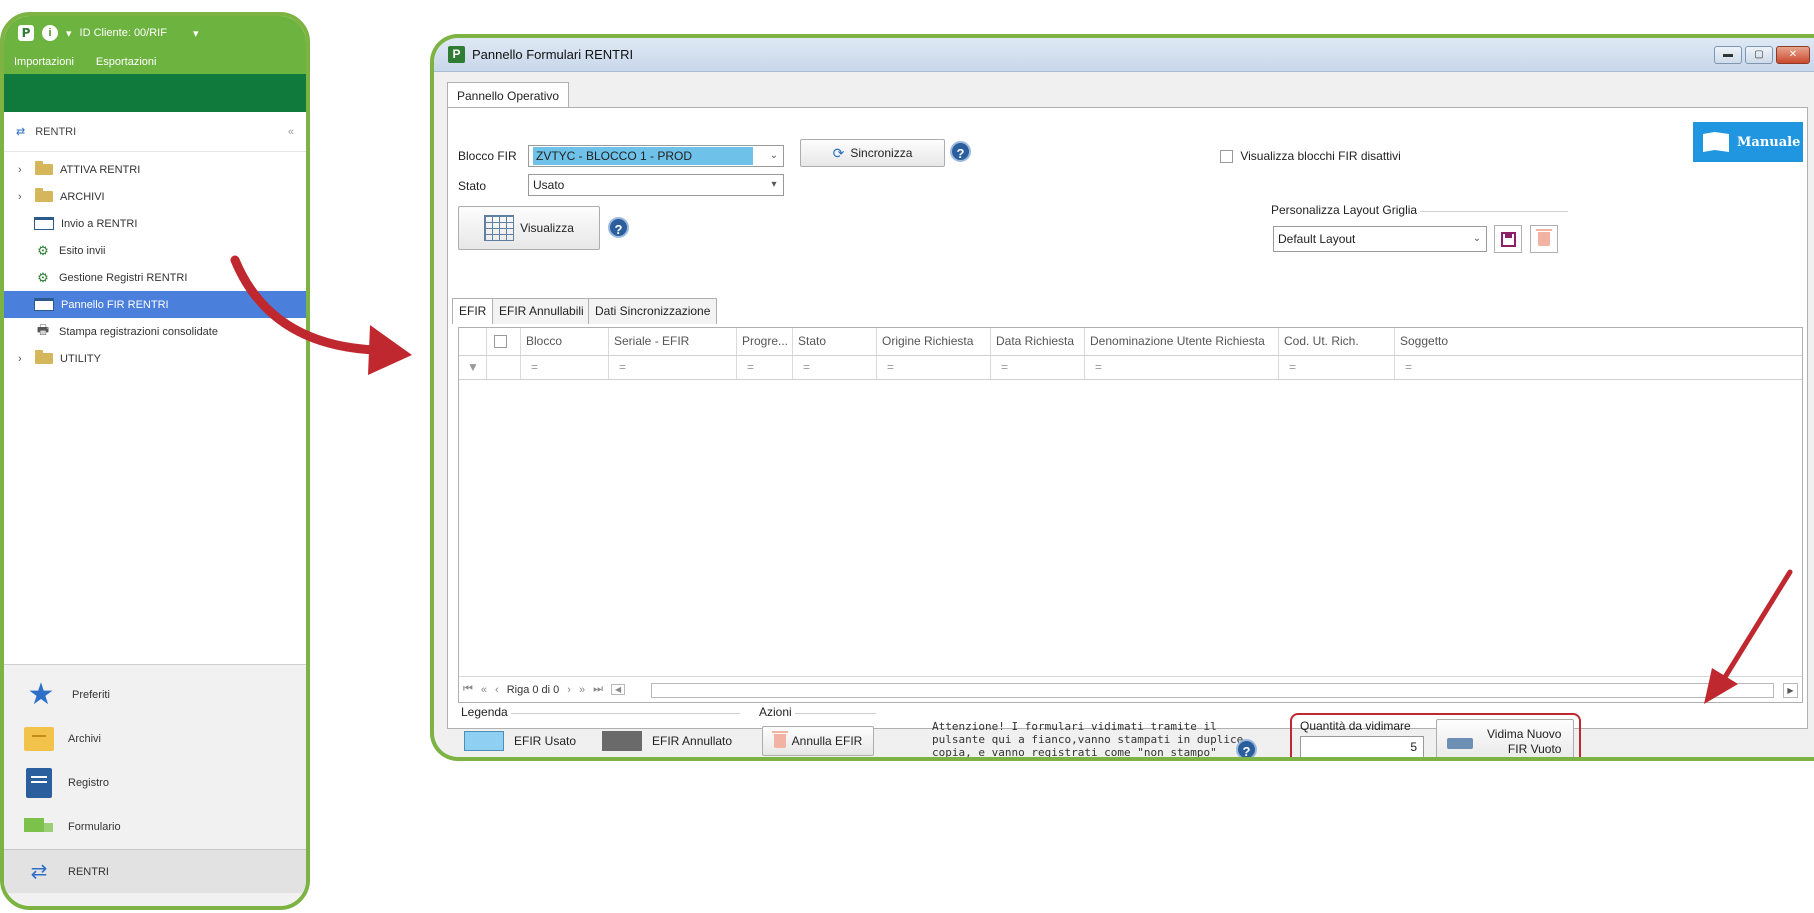  Describe the element at coordinates (598, 689) in the screenshot. I see `last-page-icon: ⏭` at that location.